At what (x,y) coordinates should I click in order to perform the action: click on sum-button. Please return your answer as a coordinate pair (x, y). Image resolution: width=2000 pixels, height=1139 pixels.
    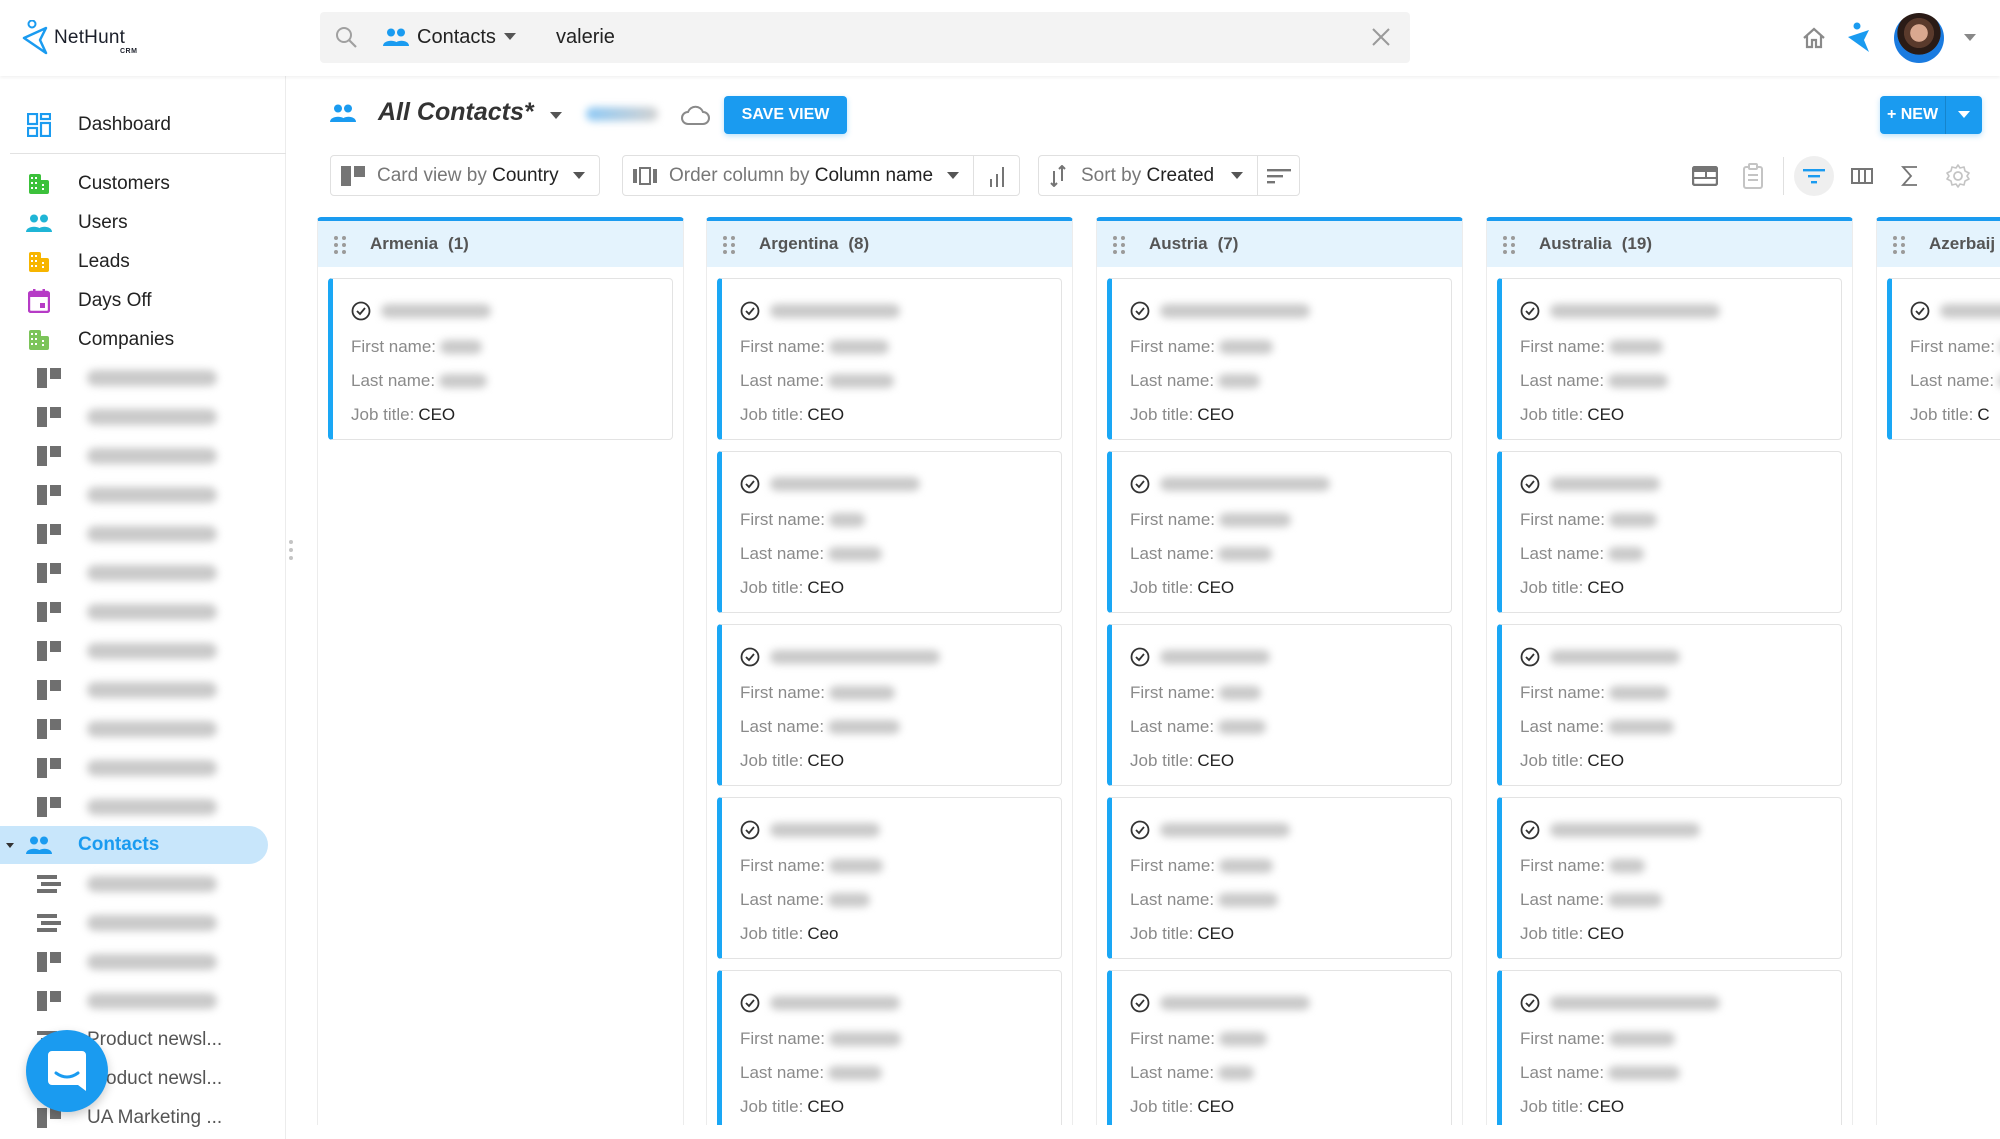
    Looking at the image, I should click on (1910, 175).